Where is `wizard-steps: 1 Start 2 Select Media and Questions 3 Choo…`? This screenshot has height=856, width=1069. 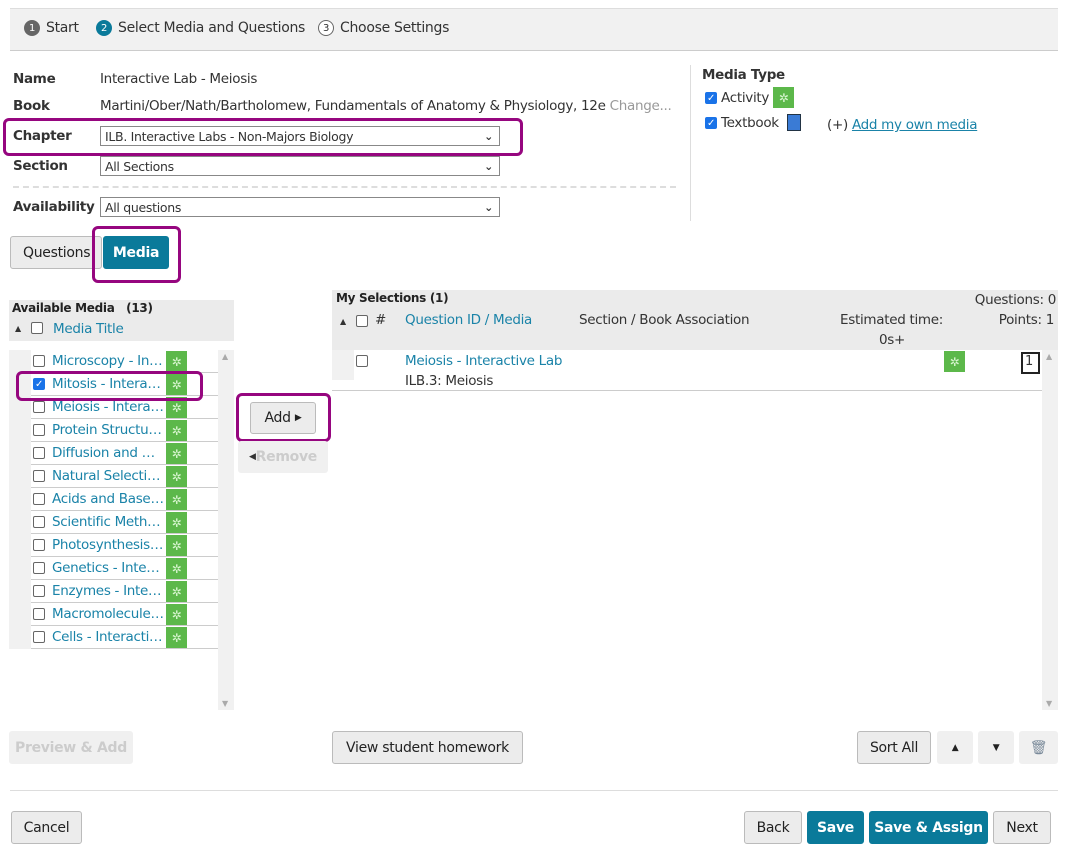
wizard-steps: 1 Start 2 Select Media and Questions 3 Choo… is located at coordinates (534, 29).